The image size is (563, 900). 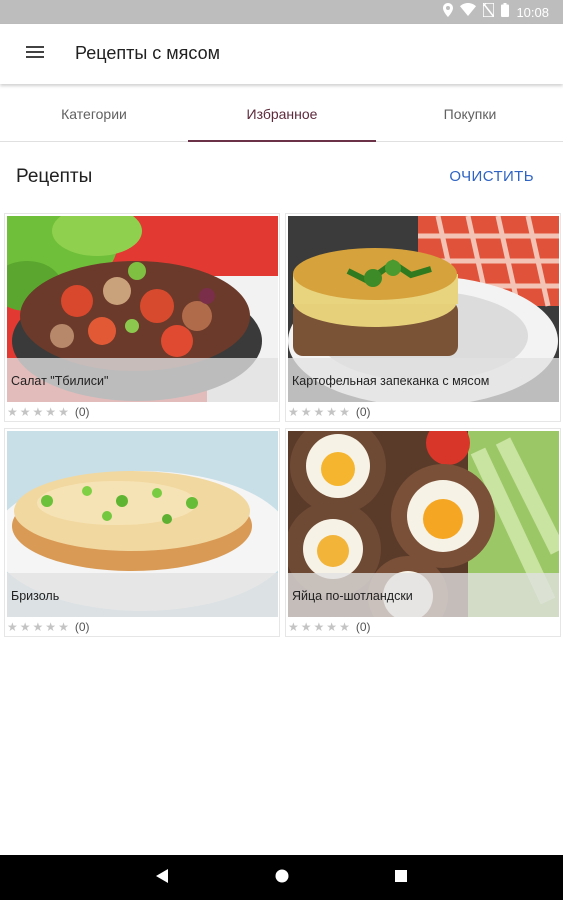 I want to click on home-icon, so click(x=282, y=878).